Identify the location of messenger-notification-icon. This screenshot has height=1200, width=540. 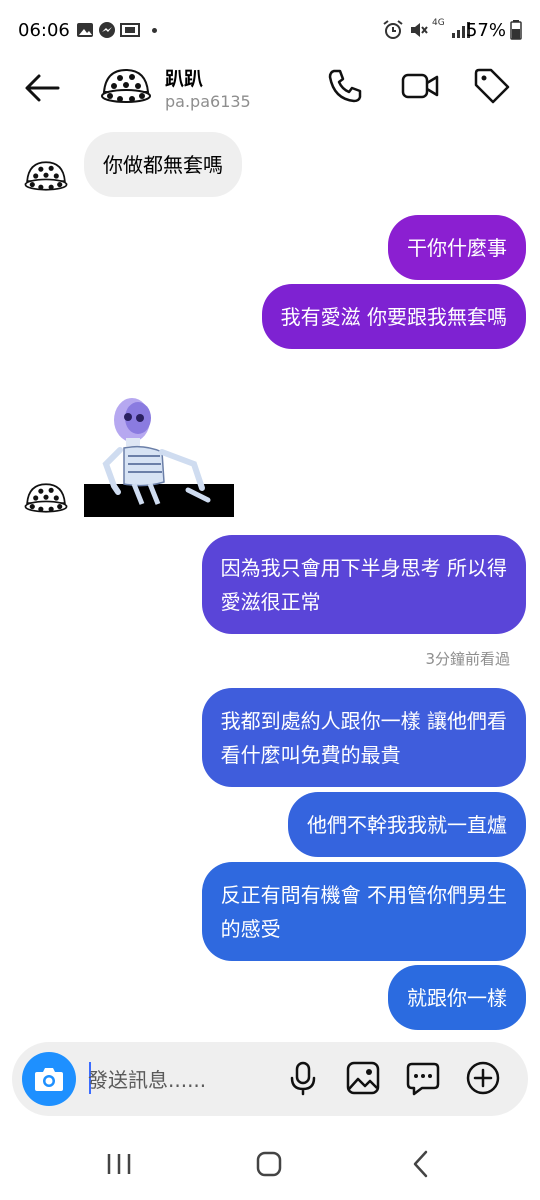
(107, 30).